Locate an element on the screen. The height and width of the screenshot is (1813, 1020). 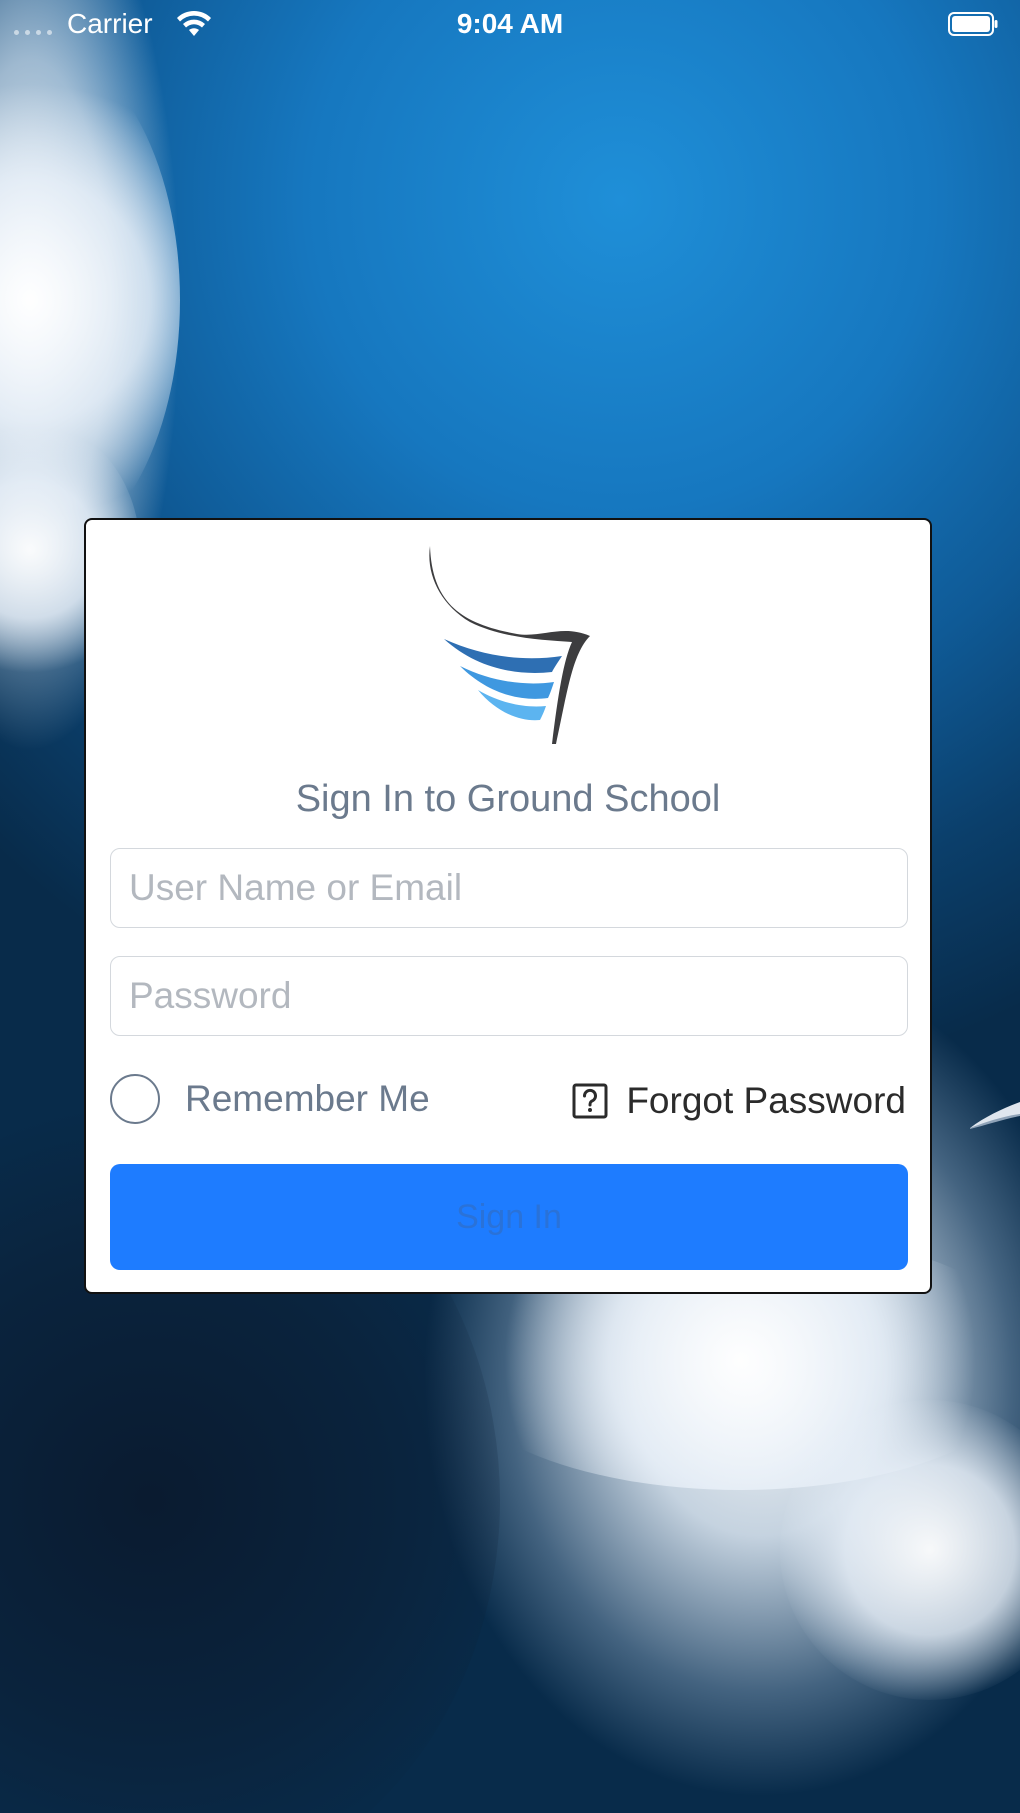
battery-icon is located at coordinates (973, 24).